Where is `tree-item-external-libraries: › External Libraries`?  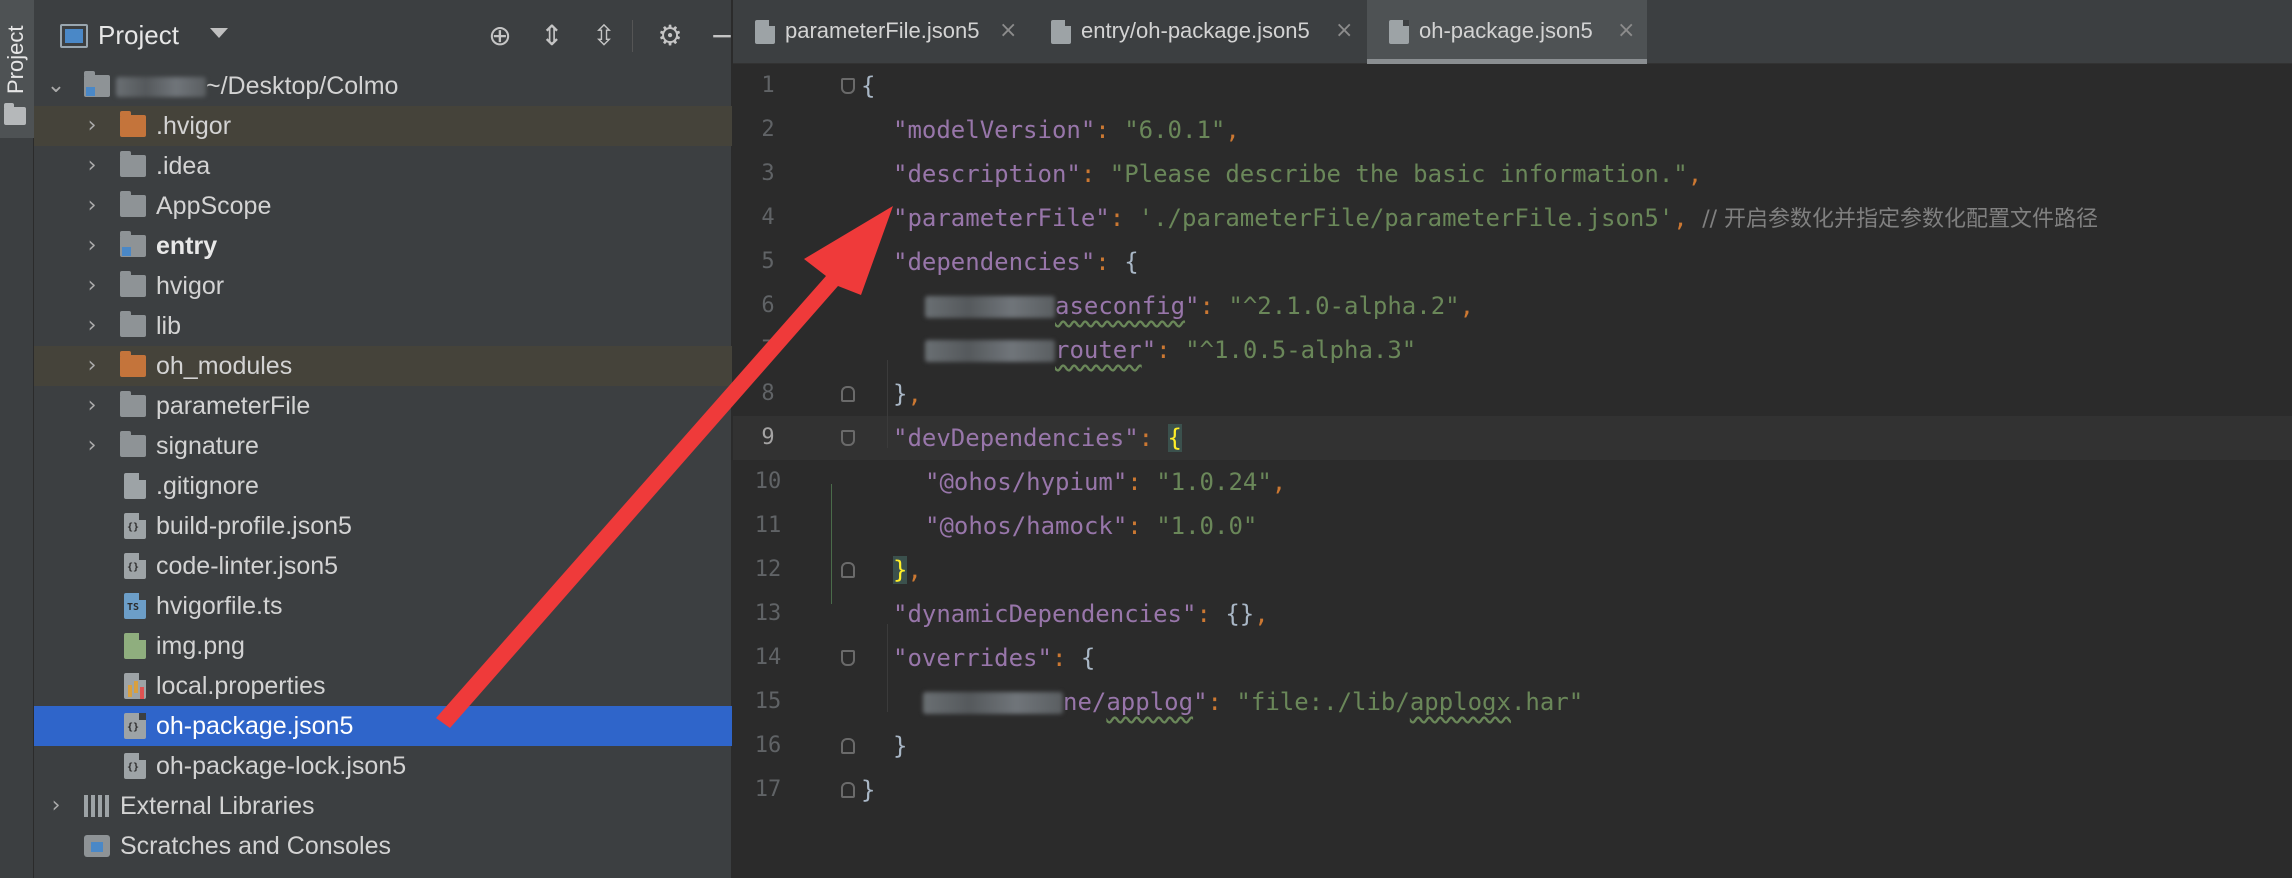
tree-item-external-libraries: › External Libraries is located at coordinates (383, 806).